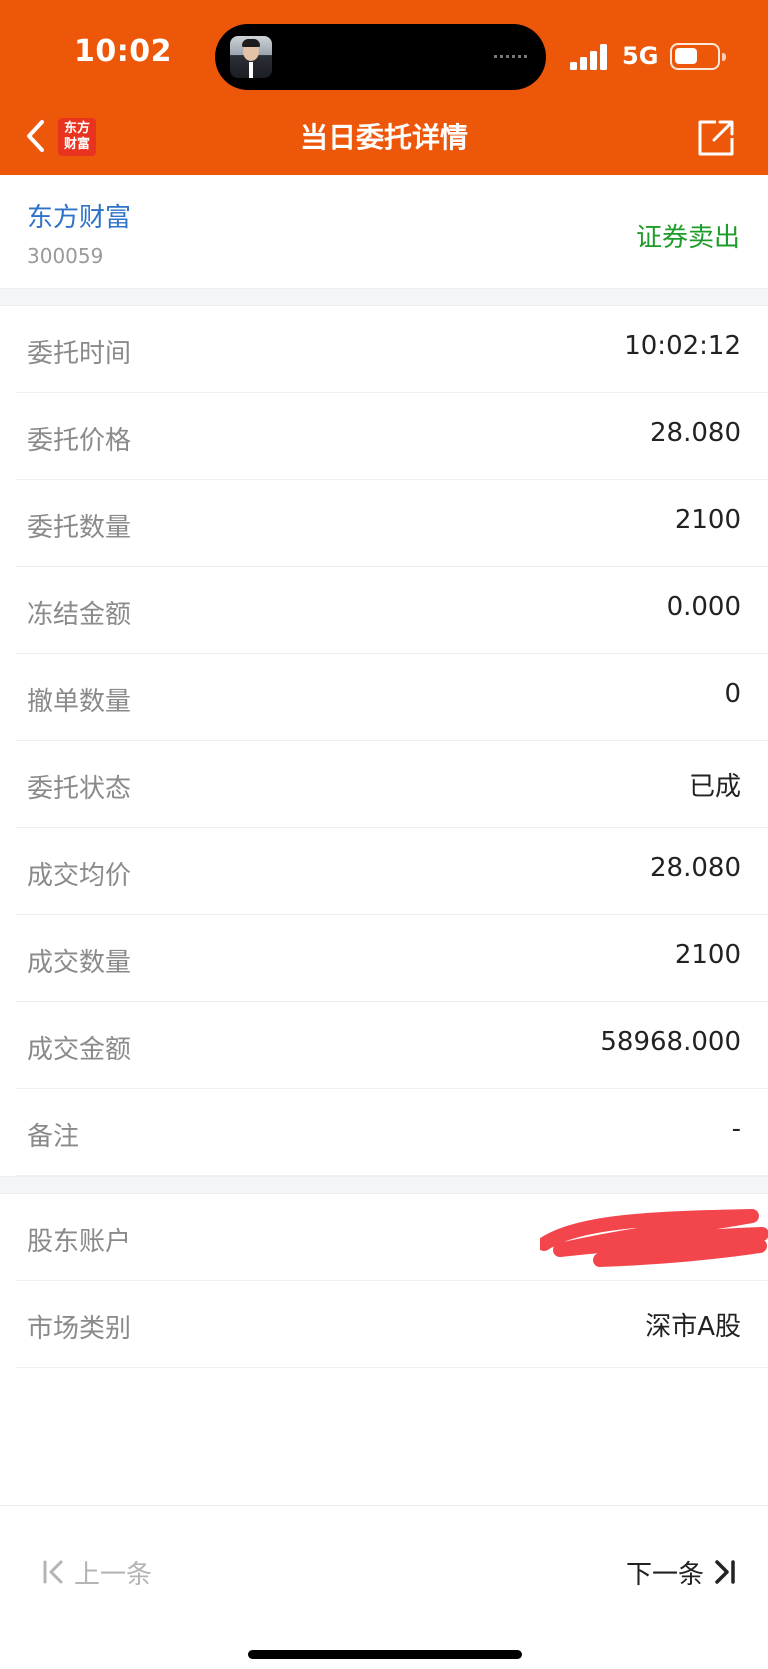  What do you see at coordinates (693, 1327) in the screenshot?
I see `row-value: 深市A股` at bounding box center [693, 1327].